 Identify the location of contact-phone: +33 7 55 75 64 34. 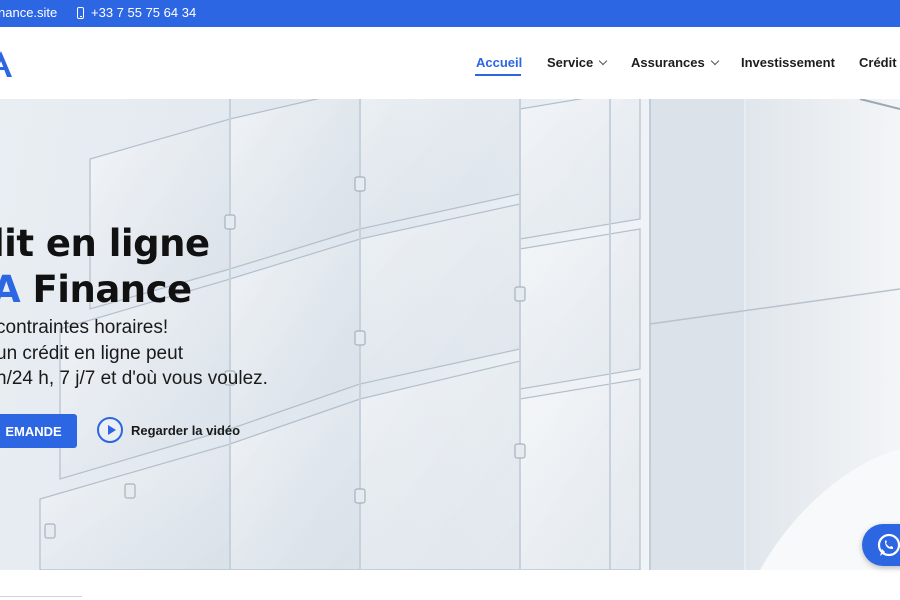
(136, 12).